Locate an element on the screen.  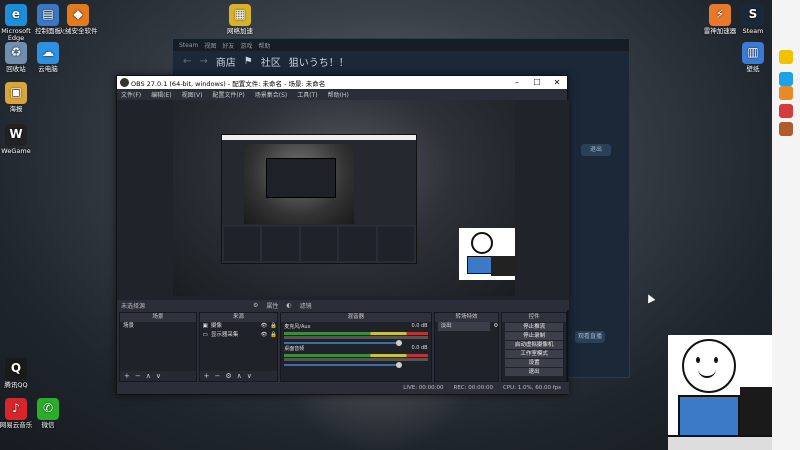
obs-menu-tools: 工具(T) is located at coordinates (307, 94).